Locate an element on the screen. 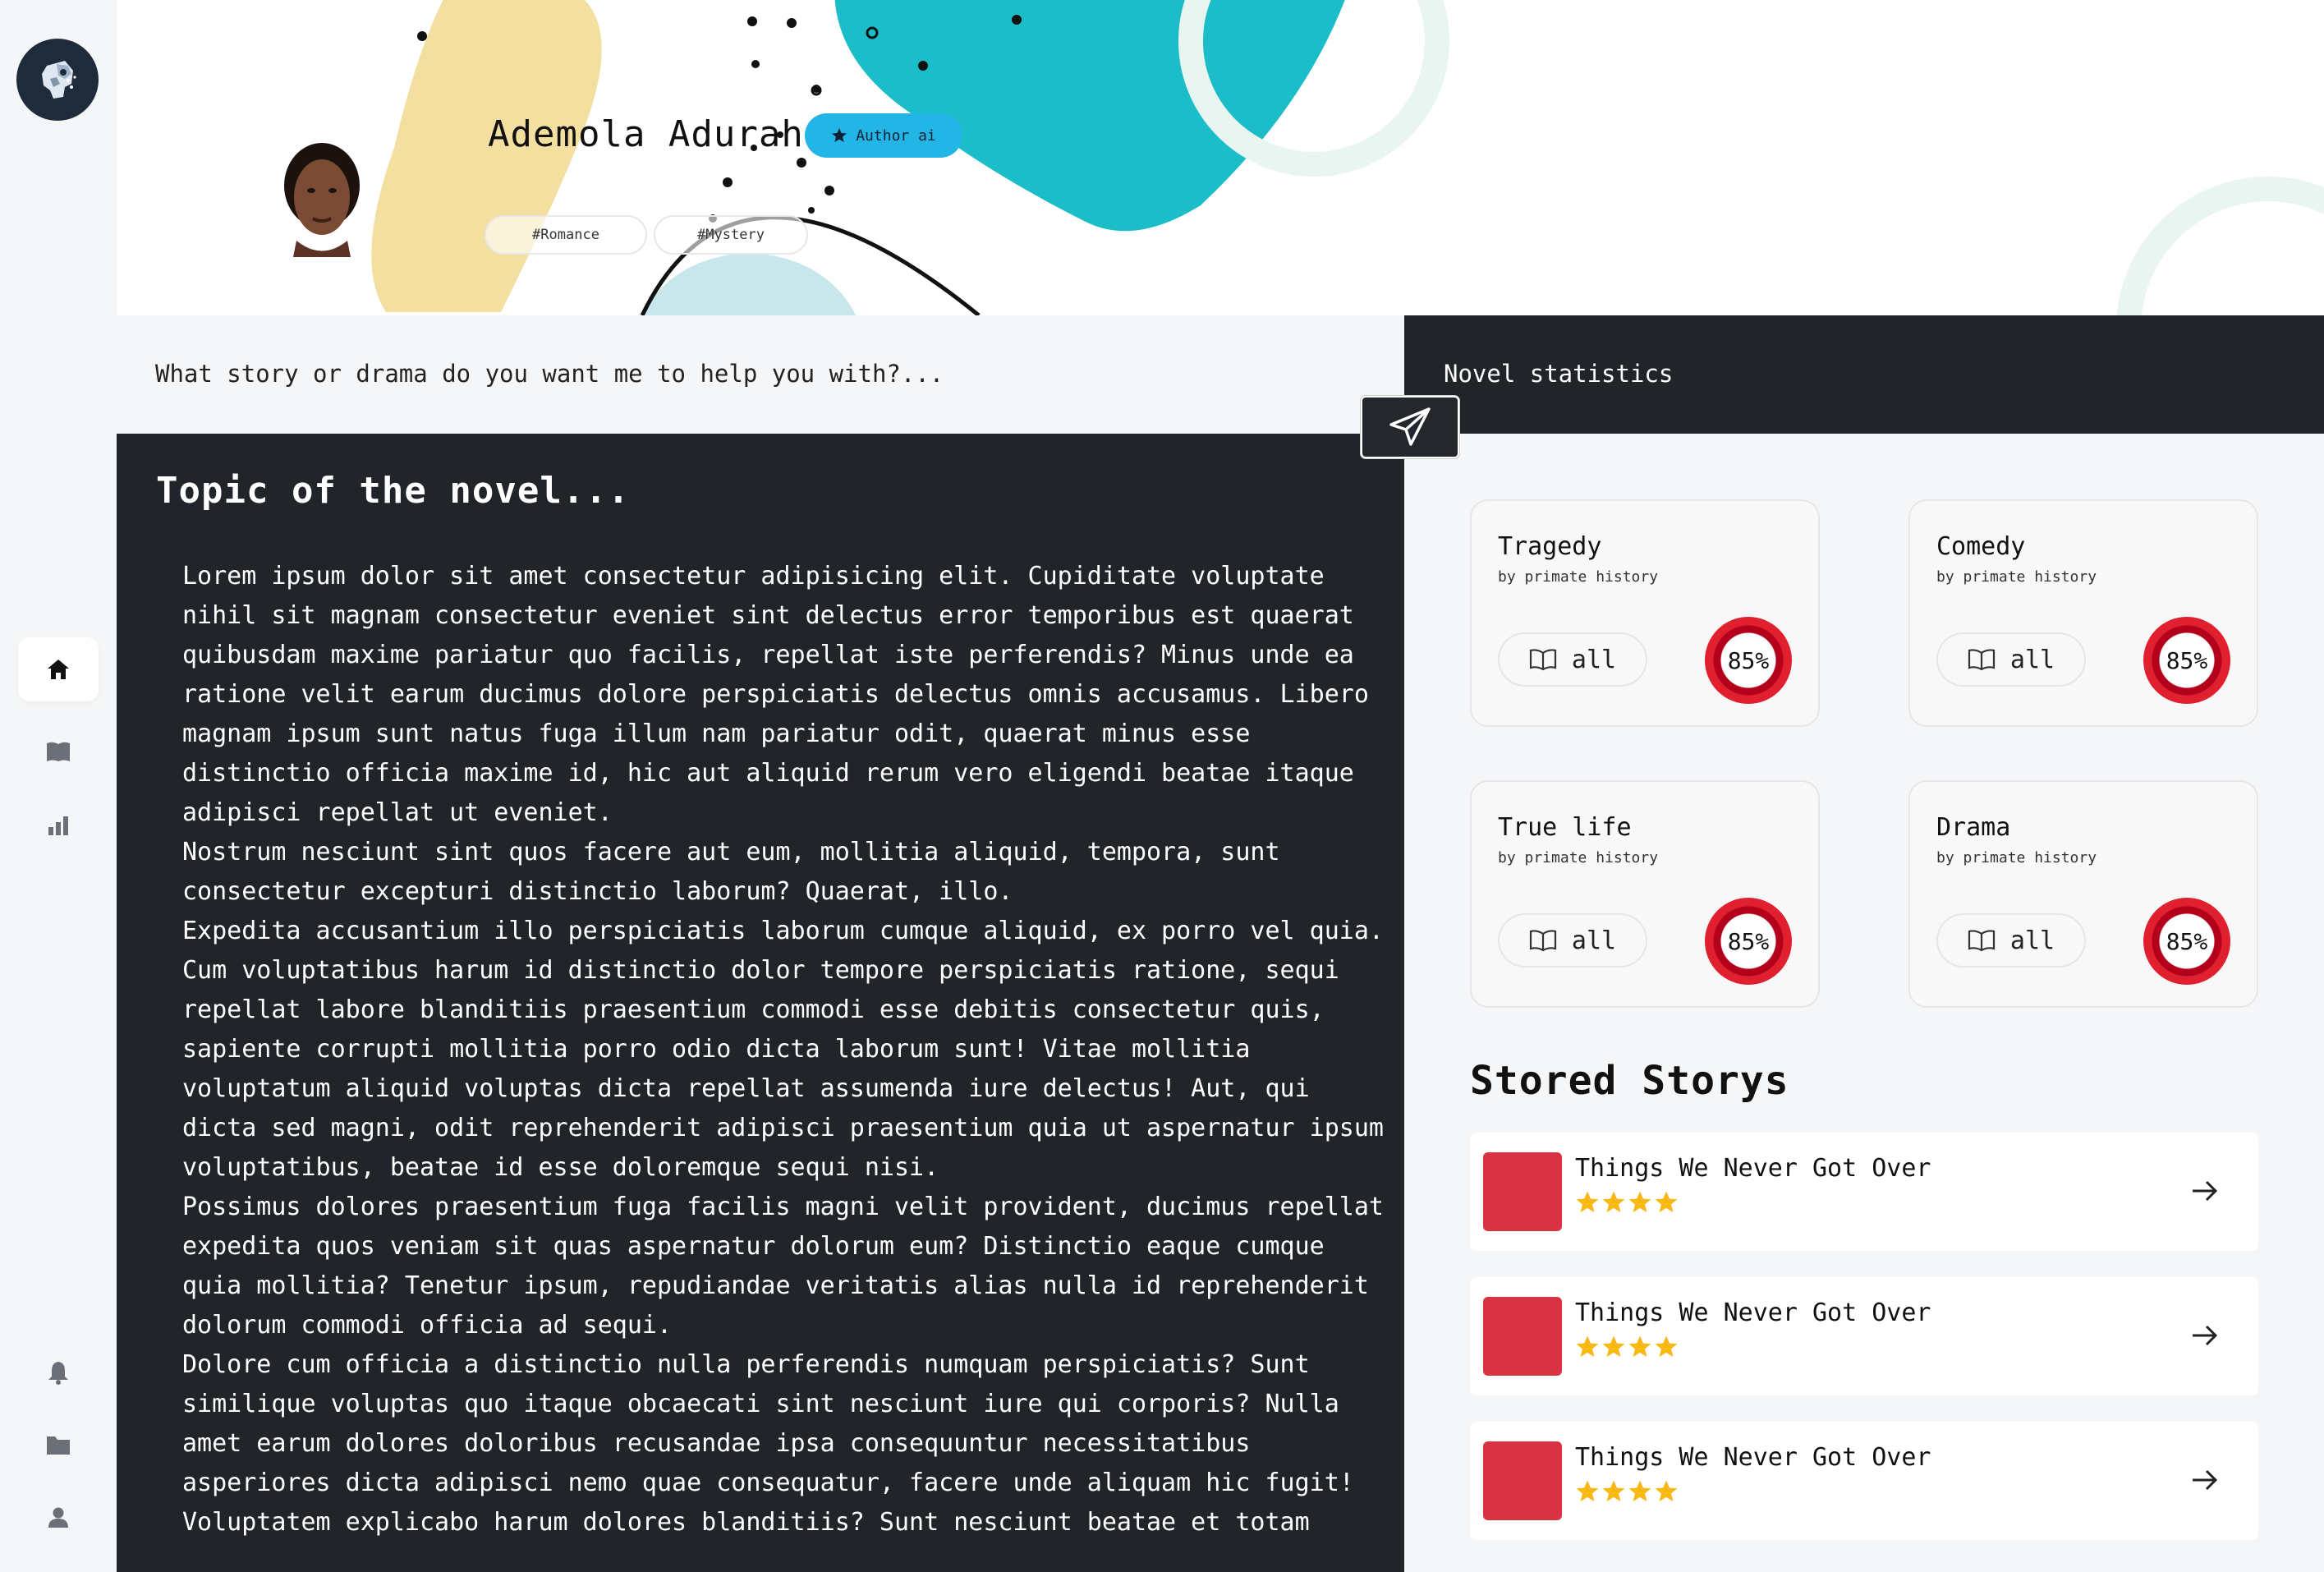  bell-icon is located at coordinates (58, 1373).